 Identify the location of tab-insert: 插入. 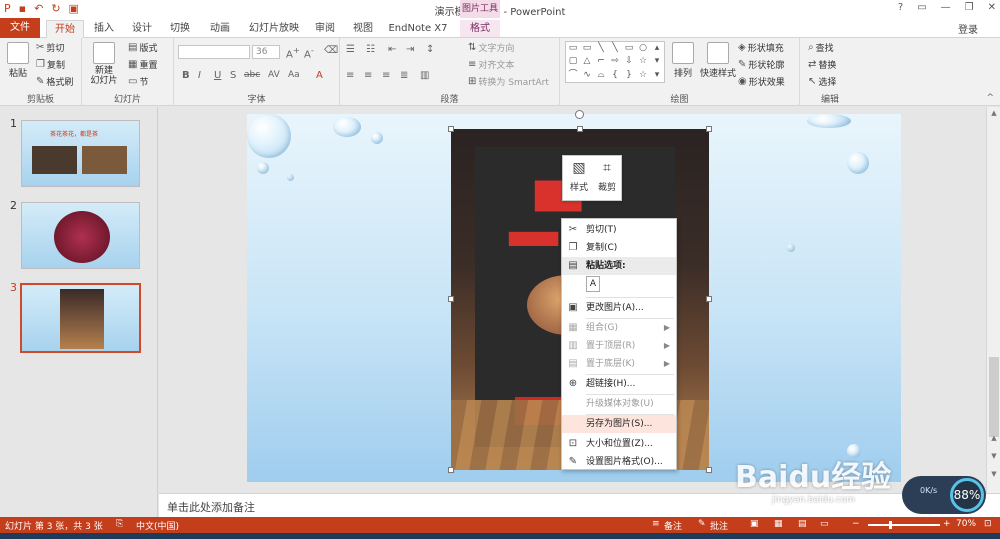
(104, 28).